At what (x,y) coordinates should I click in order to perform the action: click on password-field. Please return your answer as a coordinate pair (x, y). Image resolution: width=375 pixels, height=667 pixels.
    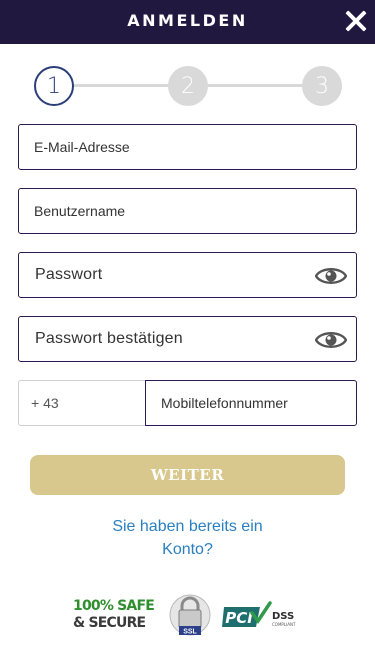
    Looking at the image, I should click on (187, 275).